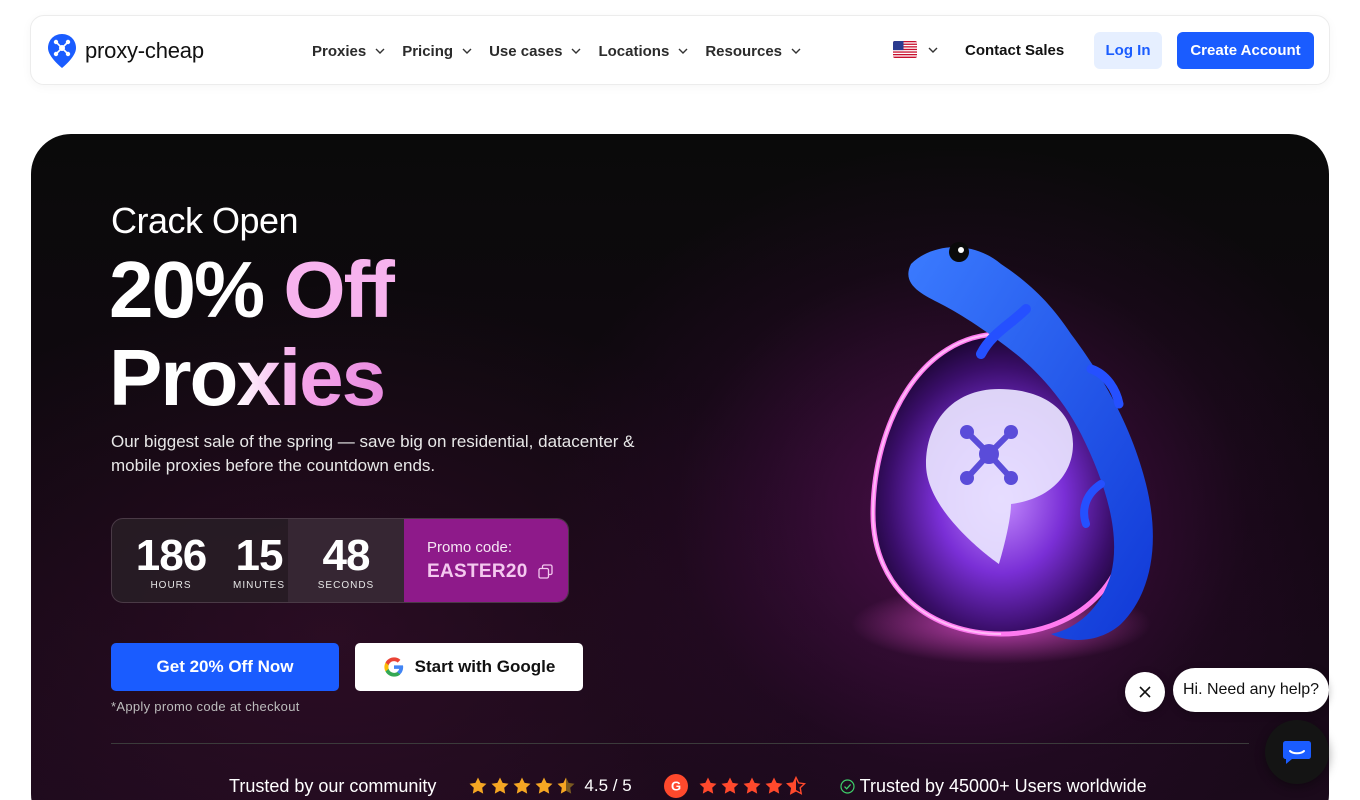  I want to click on countdown-minutes: 15 MINUTES, so click(259, 560).